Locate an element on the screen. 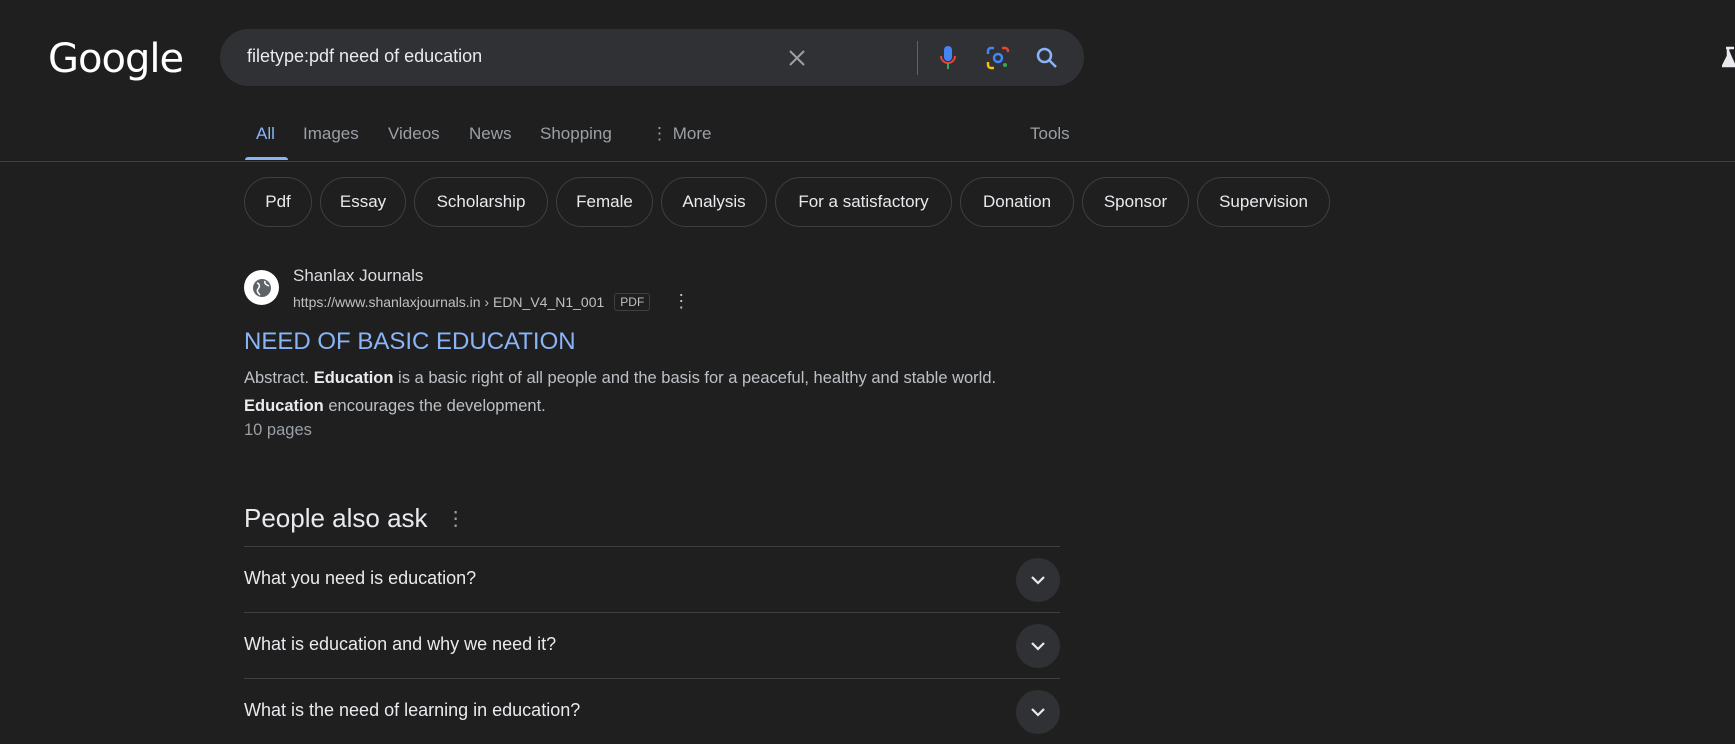 The width and height of the screenshot is (1735, 744). pdf-badge: PDF is located at coordinates (632, 301).